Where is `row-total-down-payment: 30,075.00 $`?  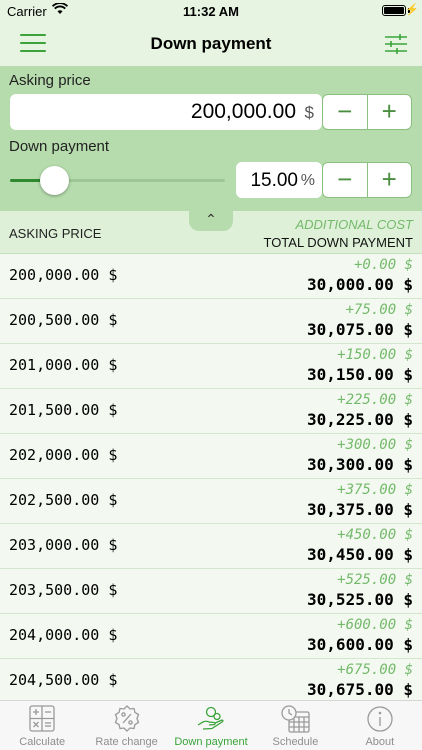 row-total-down-payment: 30,075.00 $ is located at coordinates (360, 329).